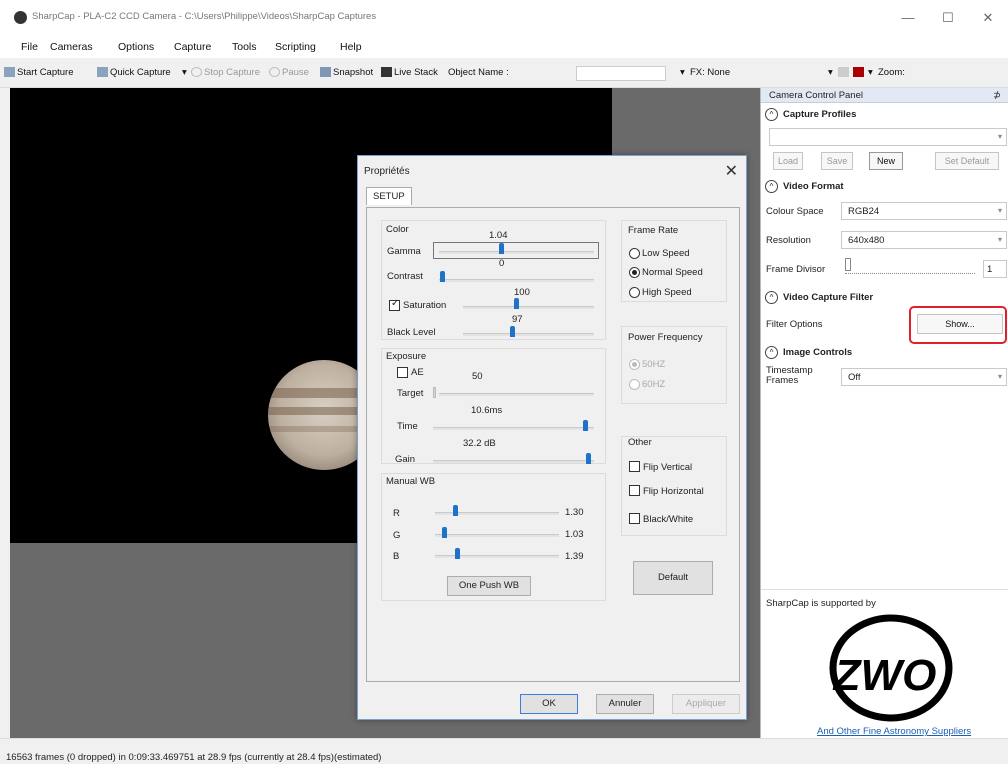 The height and width of the screenshot is (764, 1008). I want to click on r-slider-thumb, so click(455, 510).